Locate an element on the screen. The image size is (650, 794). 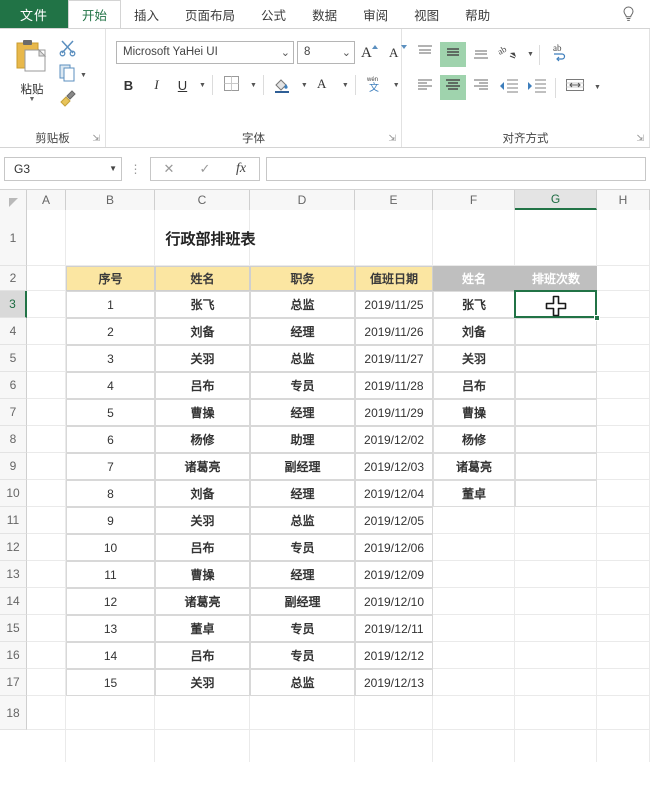
font-name-input: Microsoft YaHei UI ⌄ is located at coordinates (205, 52).